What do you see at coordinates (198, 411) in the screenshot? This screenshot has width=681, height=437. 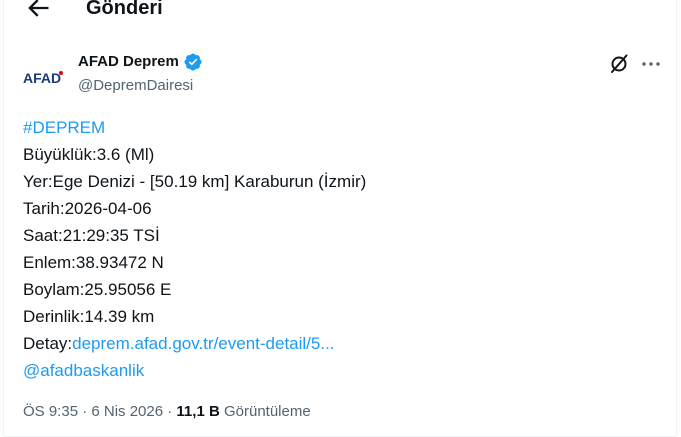 I see `views-count: 11,1 B` at bounding box center [198, 411].